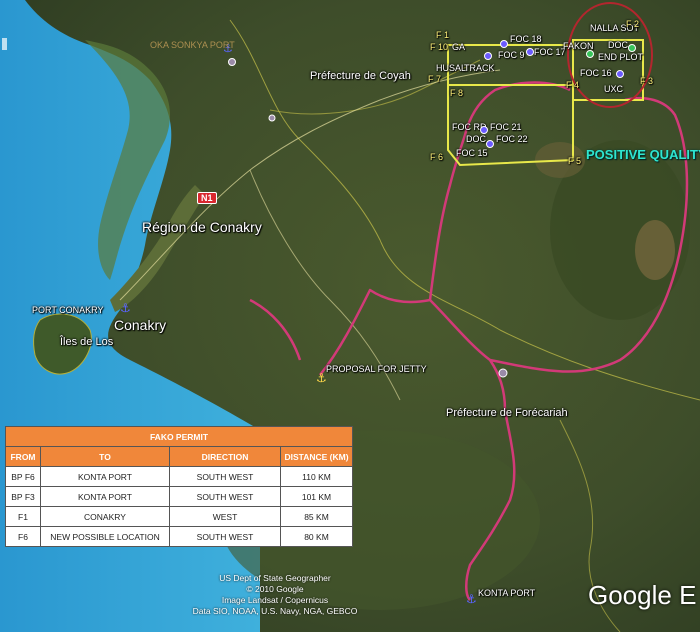  What do you see at coordinates (275, 600) in the screenshot?
I see `credit-line: Image Landsat / Copernicus` at bounding box center [275, 600].